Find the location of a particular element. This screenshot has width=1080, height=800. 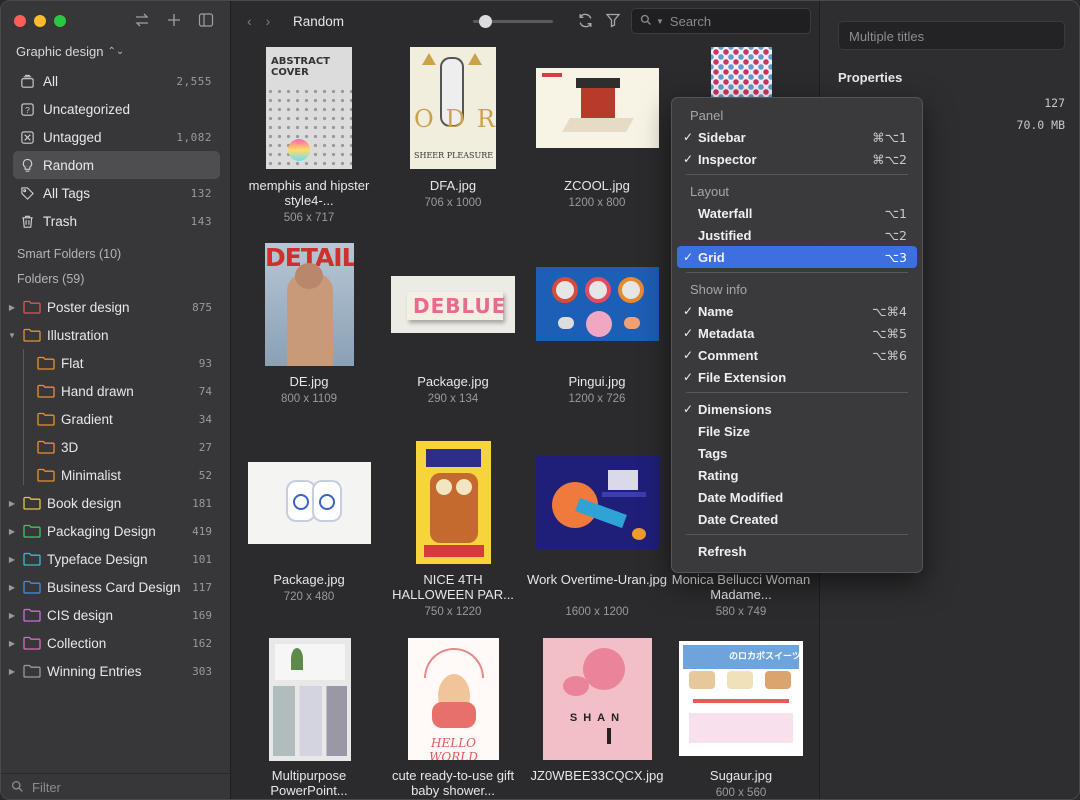

menu-item-file-extension: ✓ File Extension is located at coordinates (797, 377).